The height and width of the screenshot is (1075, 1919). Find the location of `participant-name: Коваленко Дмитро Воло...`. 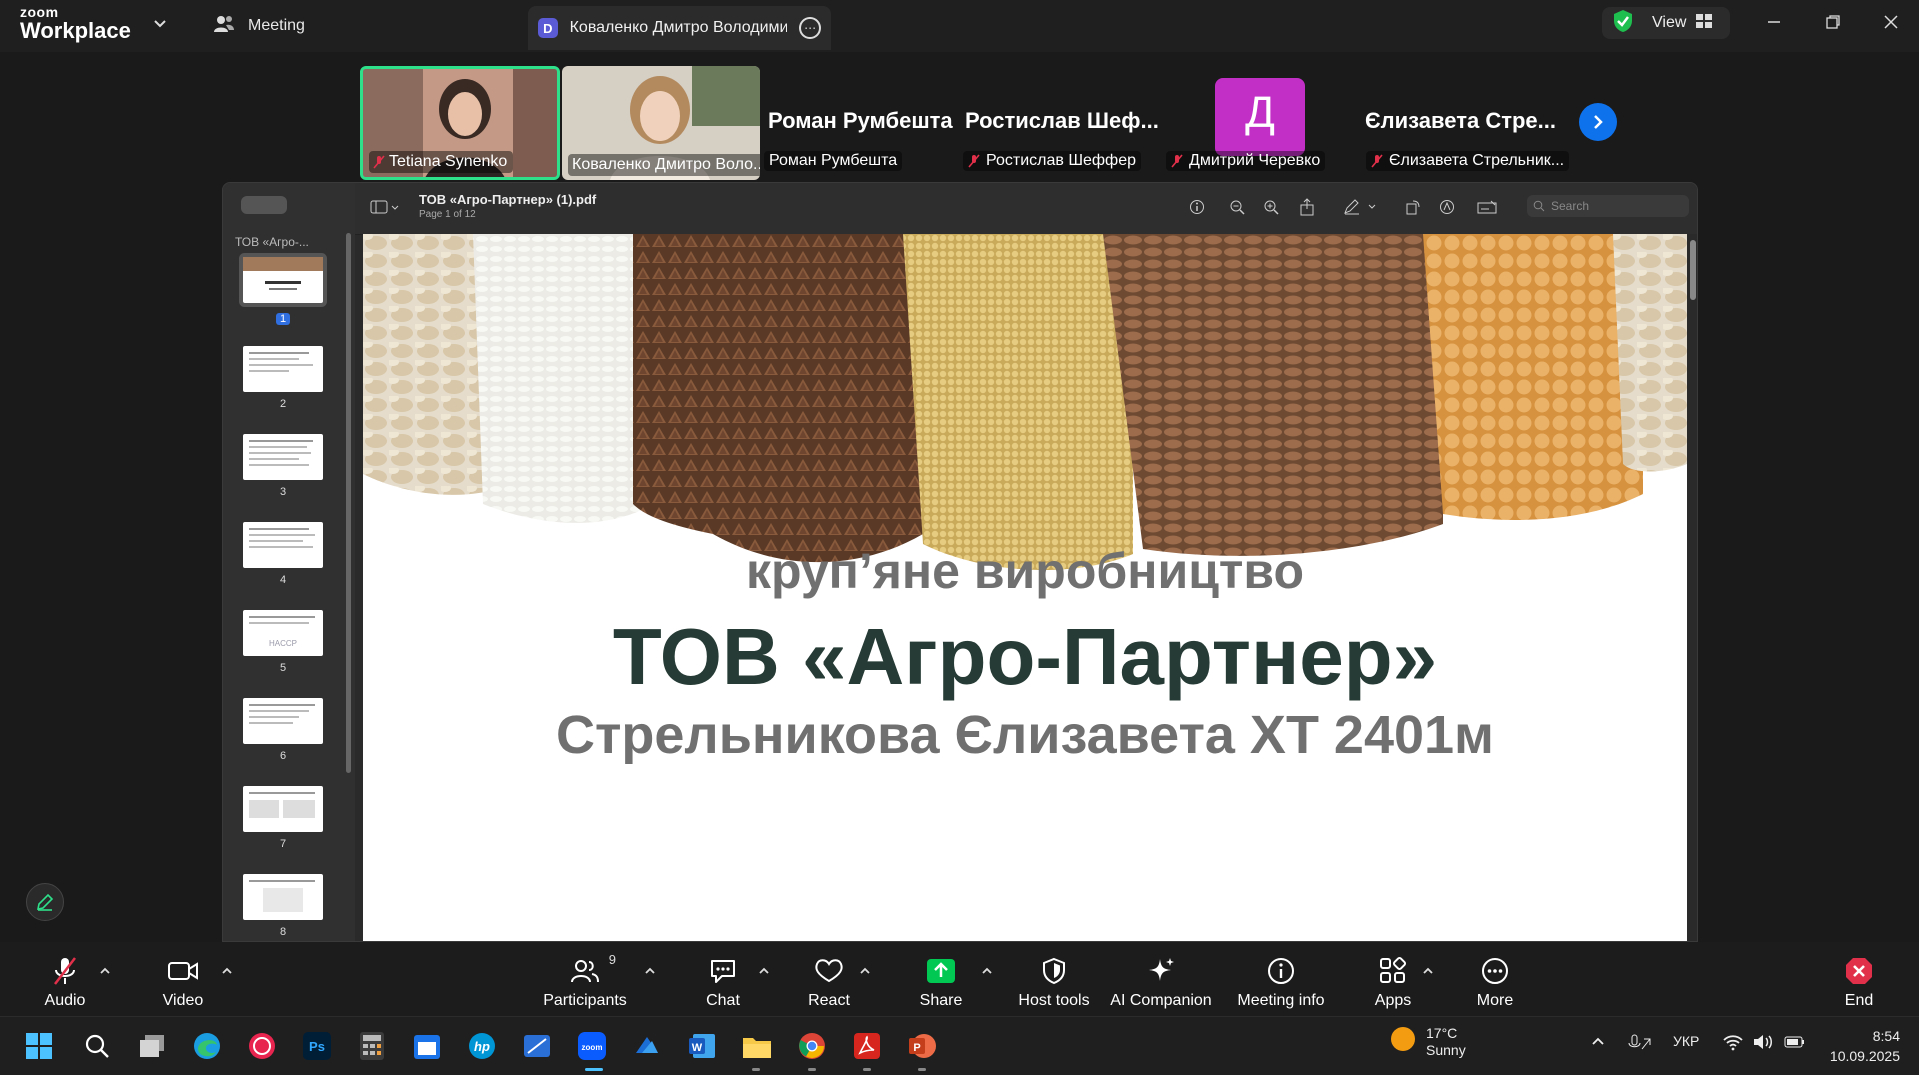

participant-name: Коваленко Дмитро Воло... is located at coordinates (666, 164).